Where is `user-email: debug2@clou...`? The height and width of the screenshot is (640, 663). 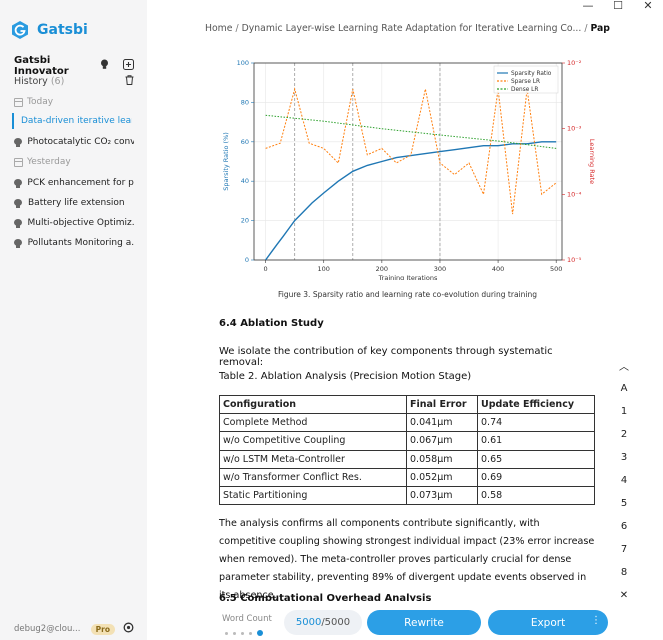
user-email: debug2@clou... is located at coordinates (52, 629).